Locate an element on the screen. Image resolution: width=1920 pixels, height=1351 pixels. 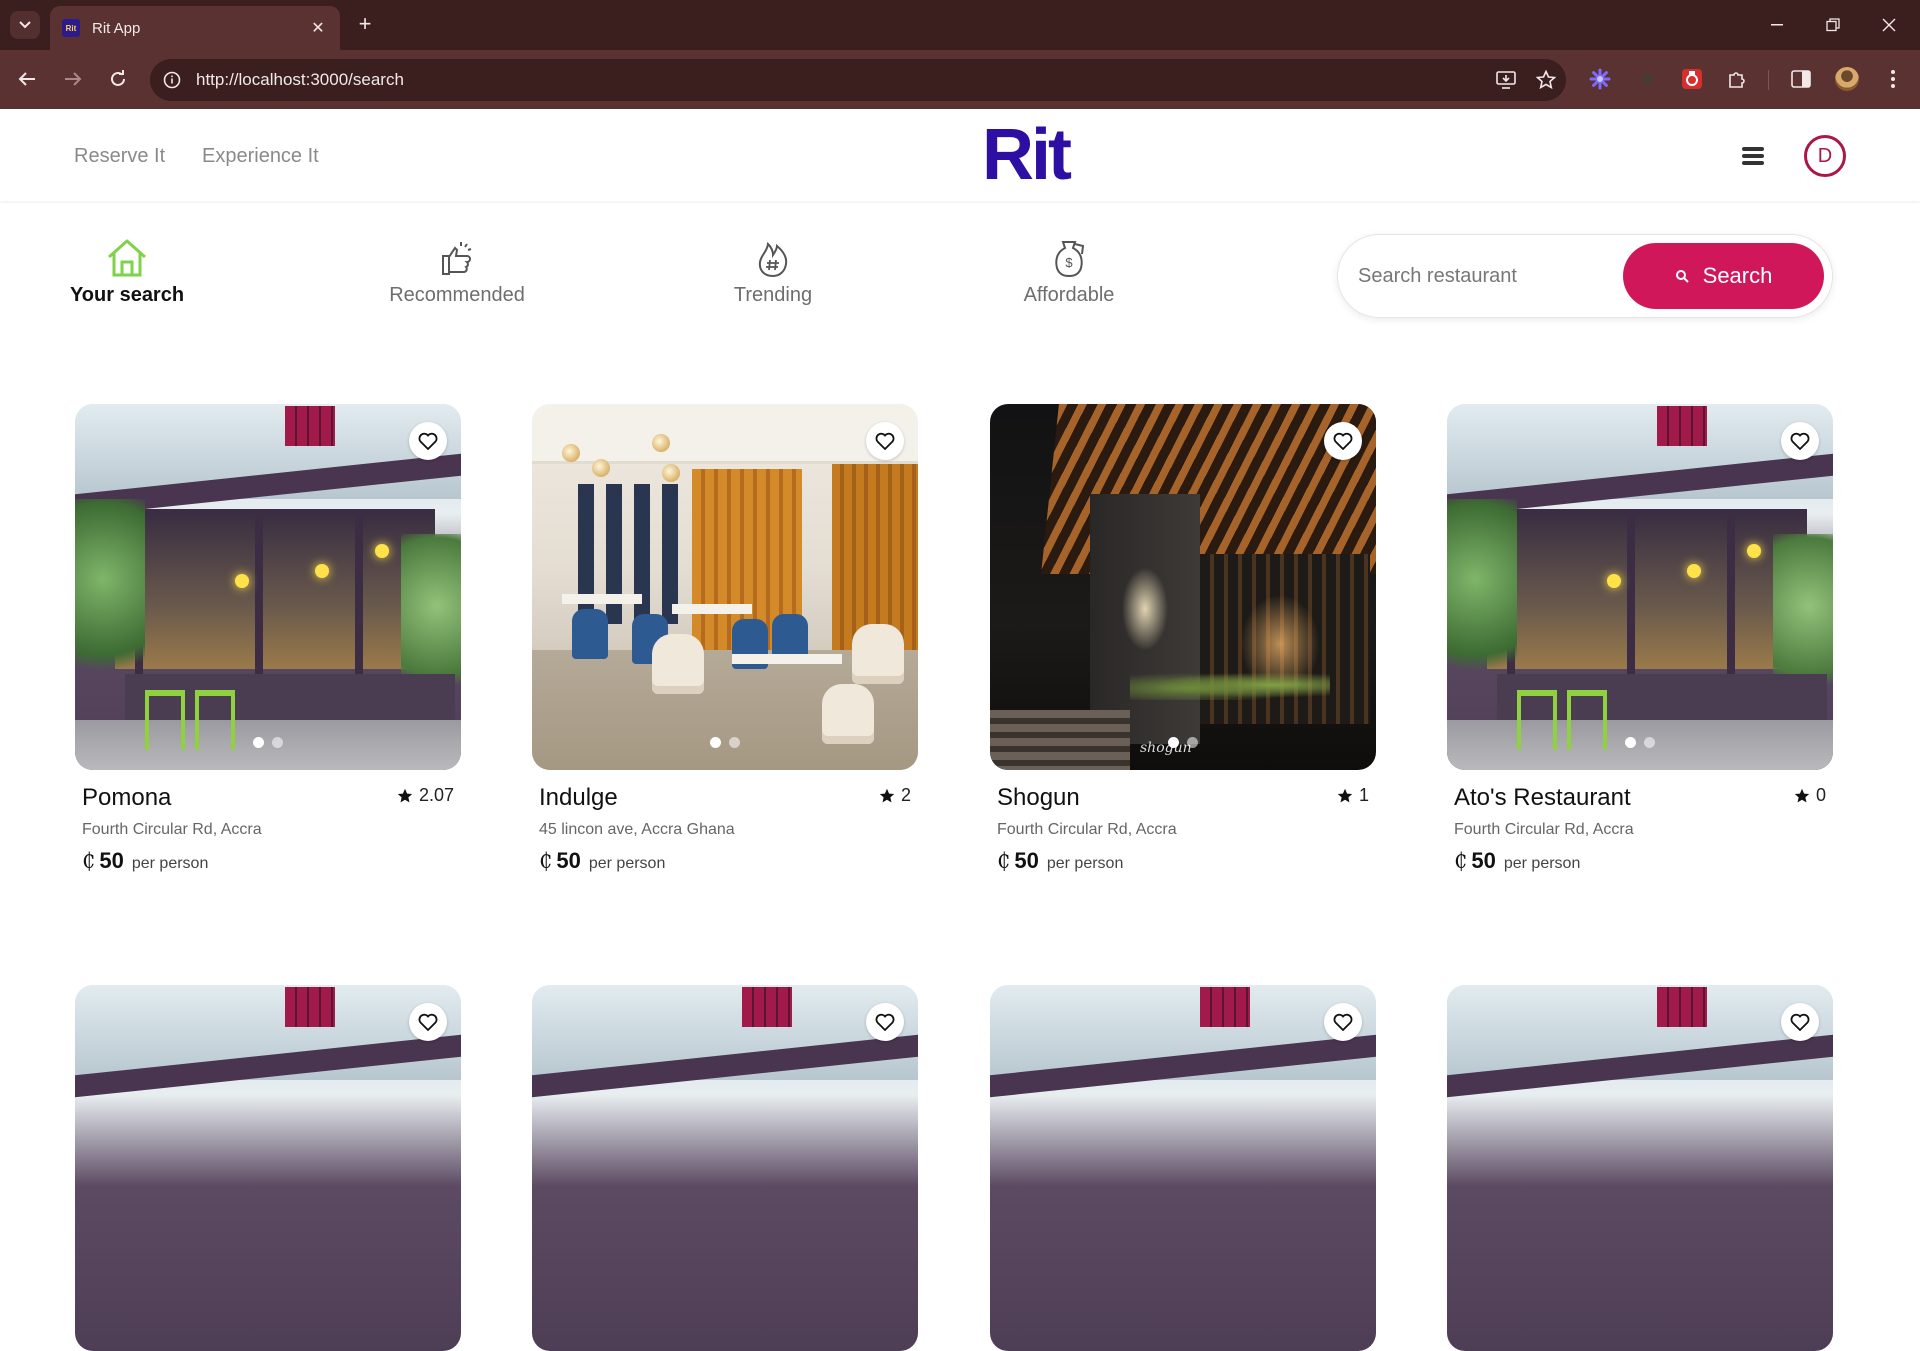
category-affordable: $ Affordable is located at coordinates (1069, 271).